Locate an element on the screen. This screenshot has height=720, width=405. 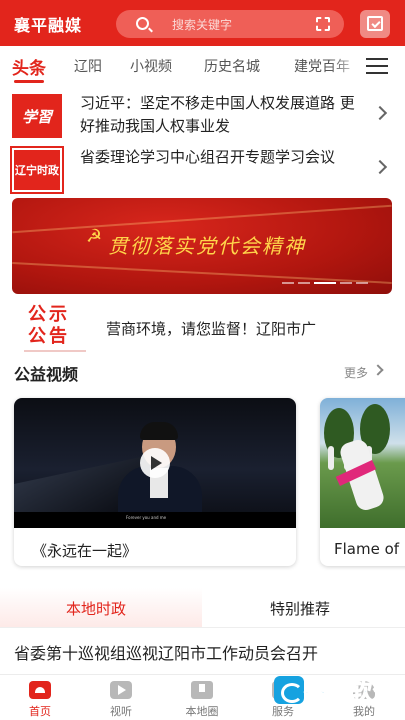
more-link: 更多 is located at coordinates (356, 372).